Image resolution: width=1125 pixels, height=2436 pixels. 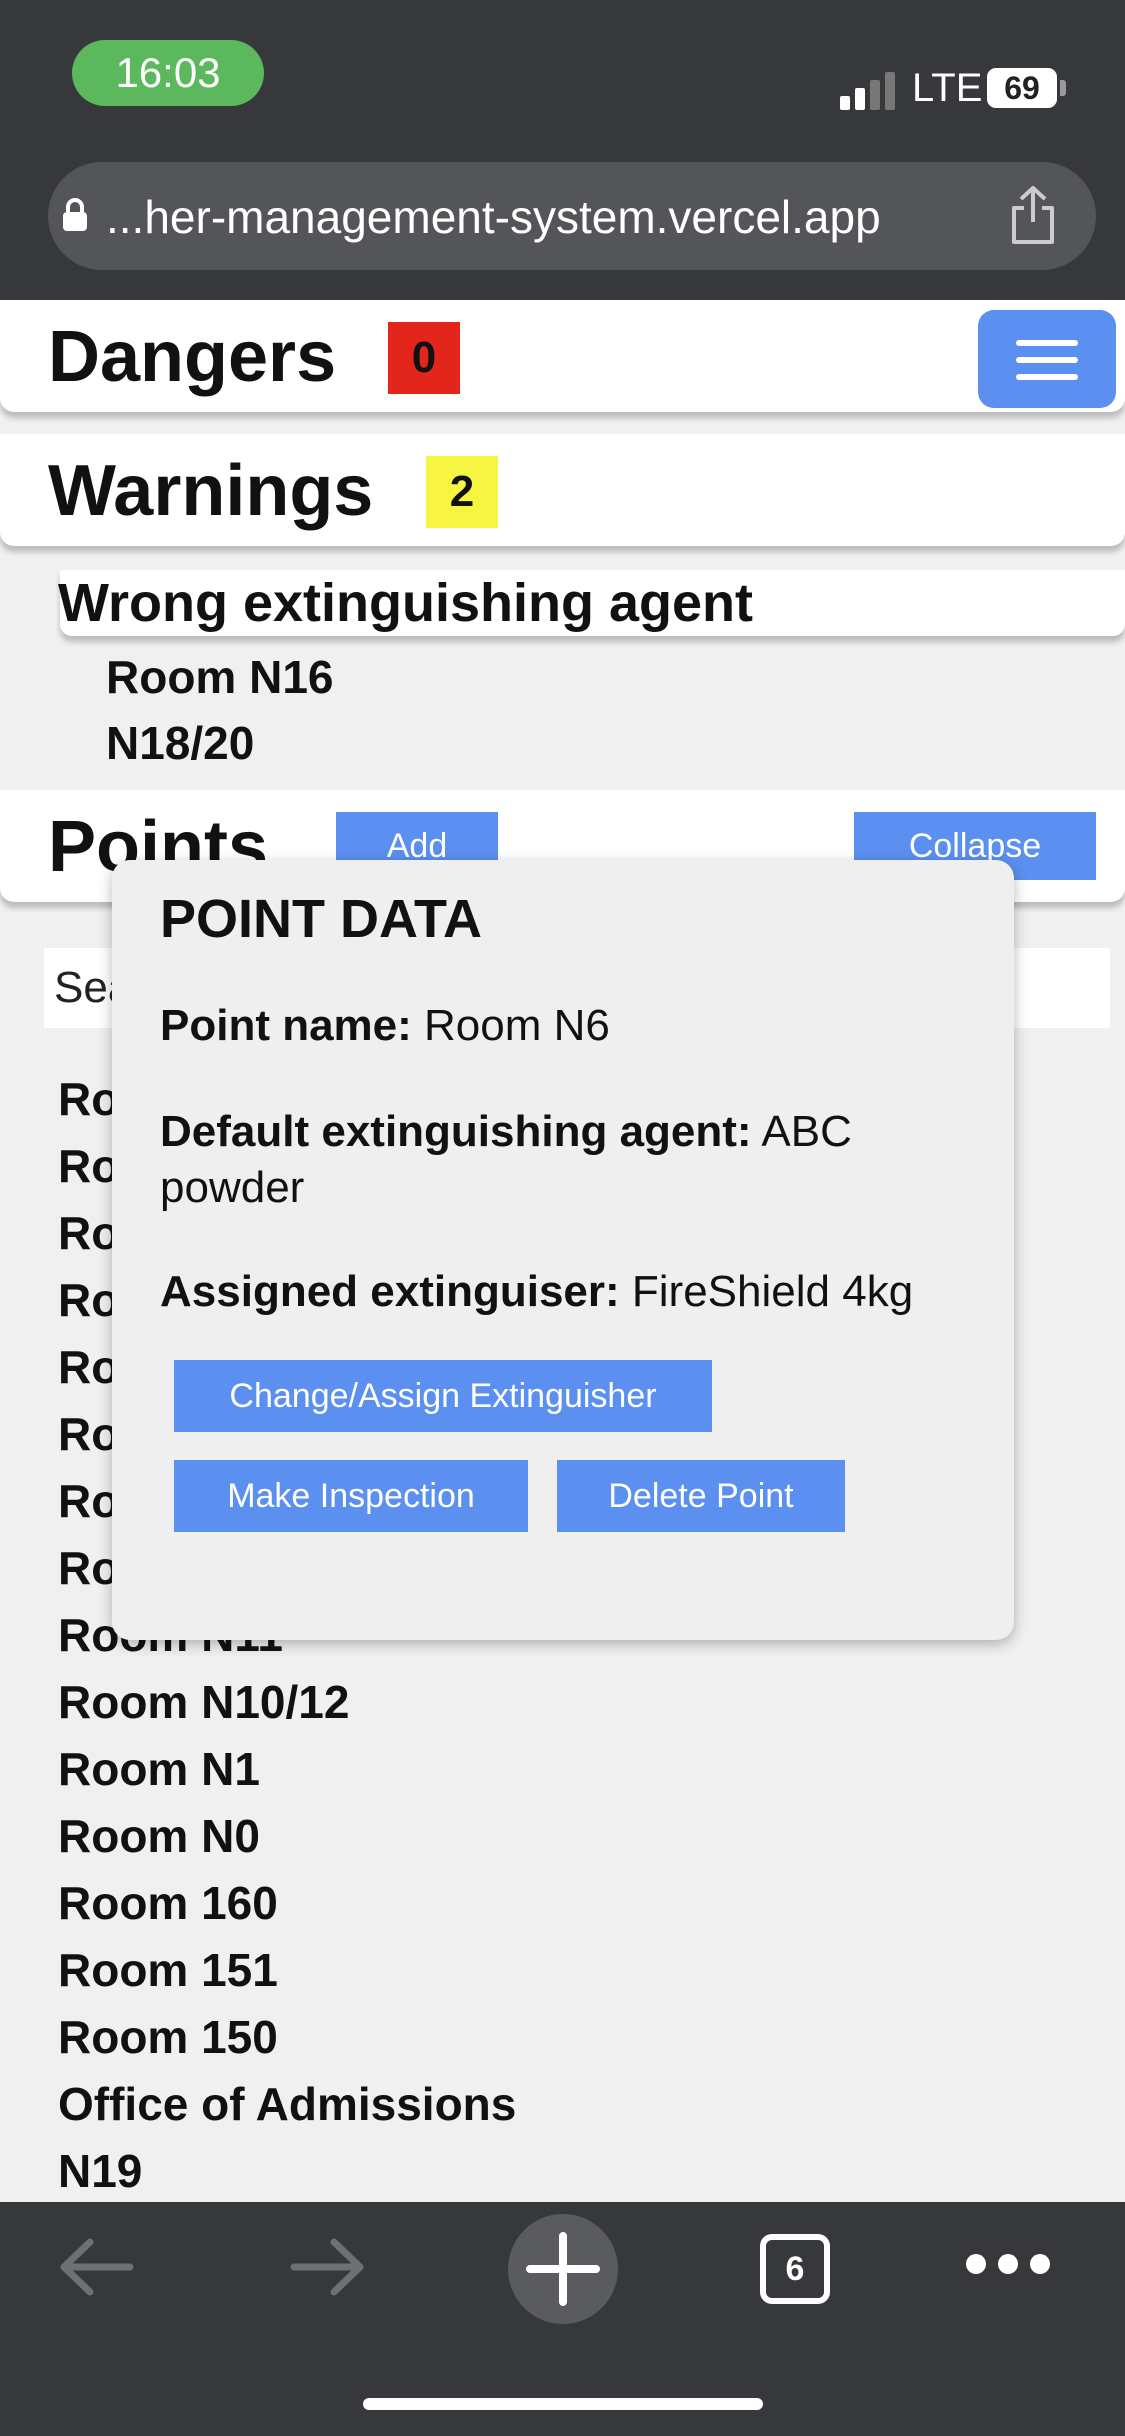 I want to click on status-time: 16:03, so click(x=168, y=73).